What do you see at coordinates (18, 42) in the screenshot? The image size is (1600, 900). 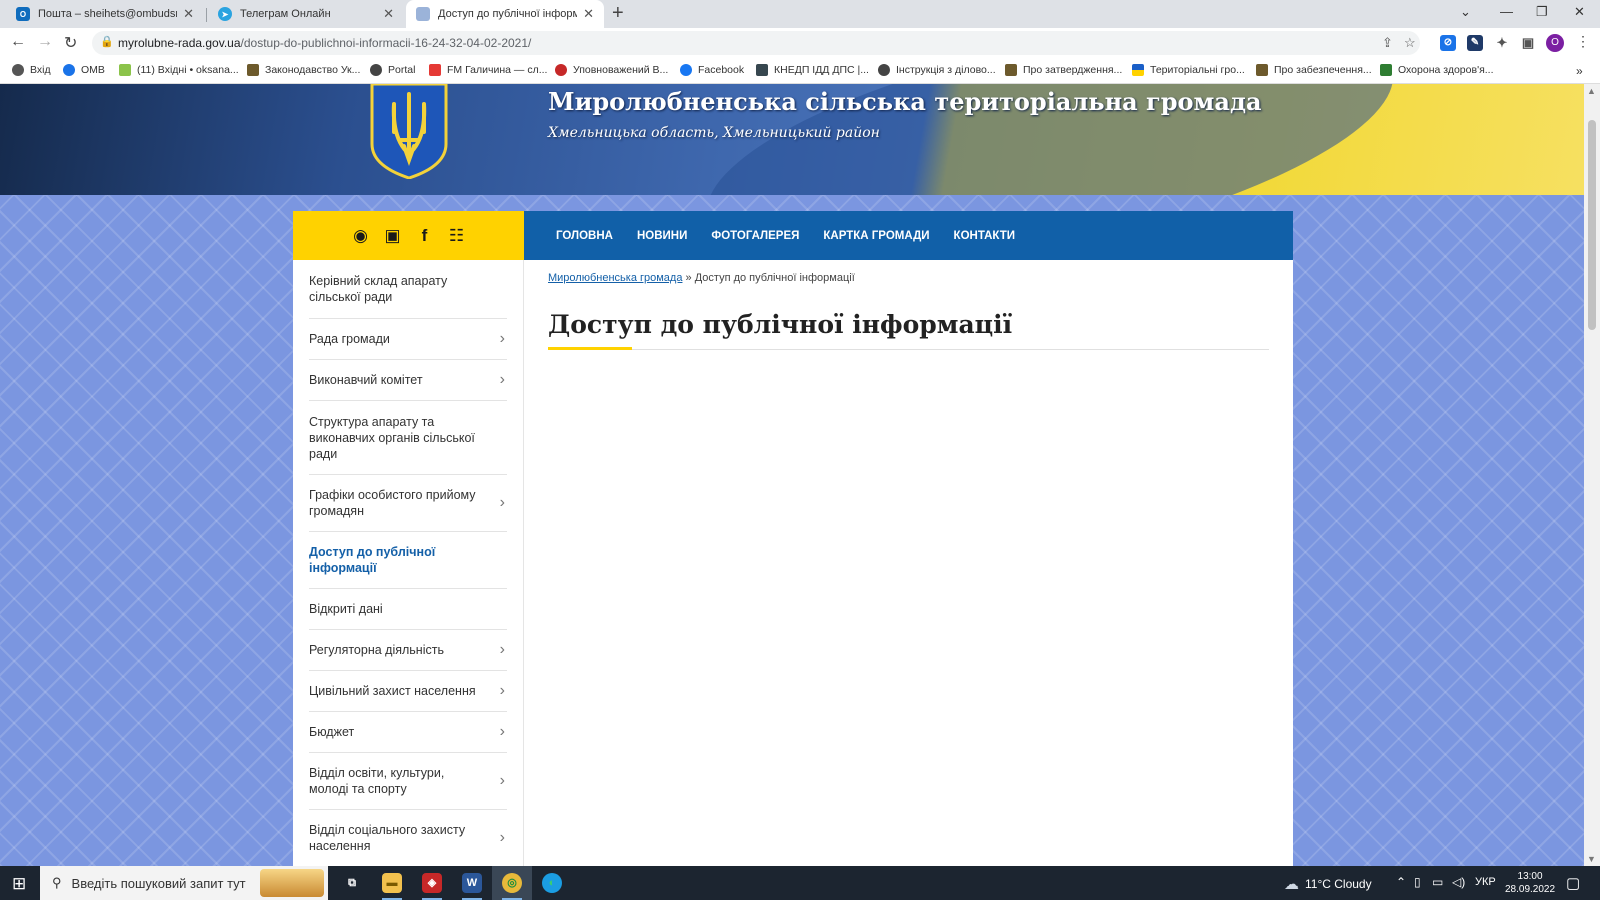 I see `back-button: ←` at bounding box center [18, 42].